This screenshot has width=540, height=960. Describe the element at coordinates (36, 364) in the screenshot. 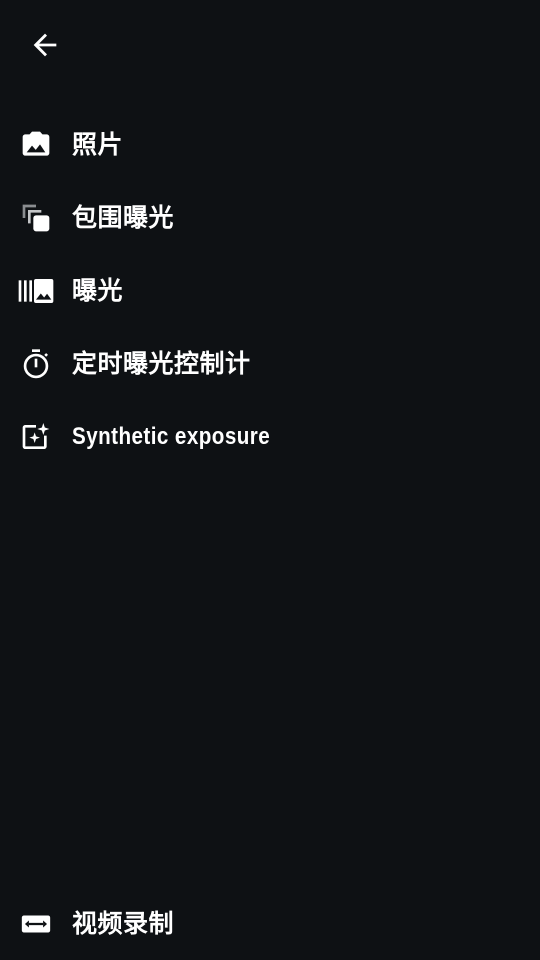

I see `timer-icon` at that location.